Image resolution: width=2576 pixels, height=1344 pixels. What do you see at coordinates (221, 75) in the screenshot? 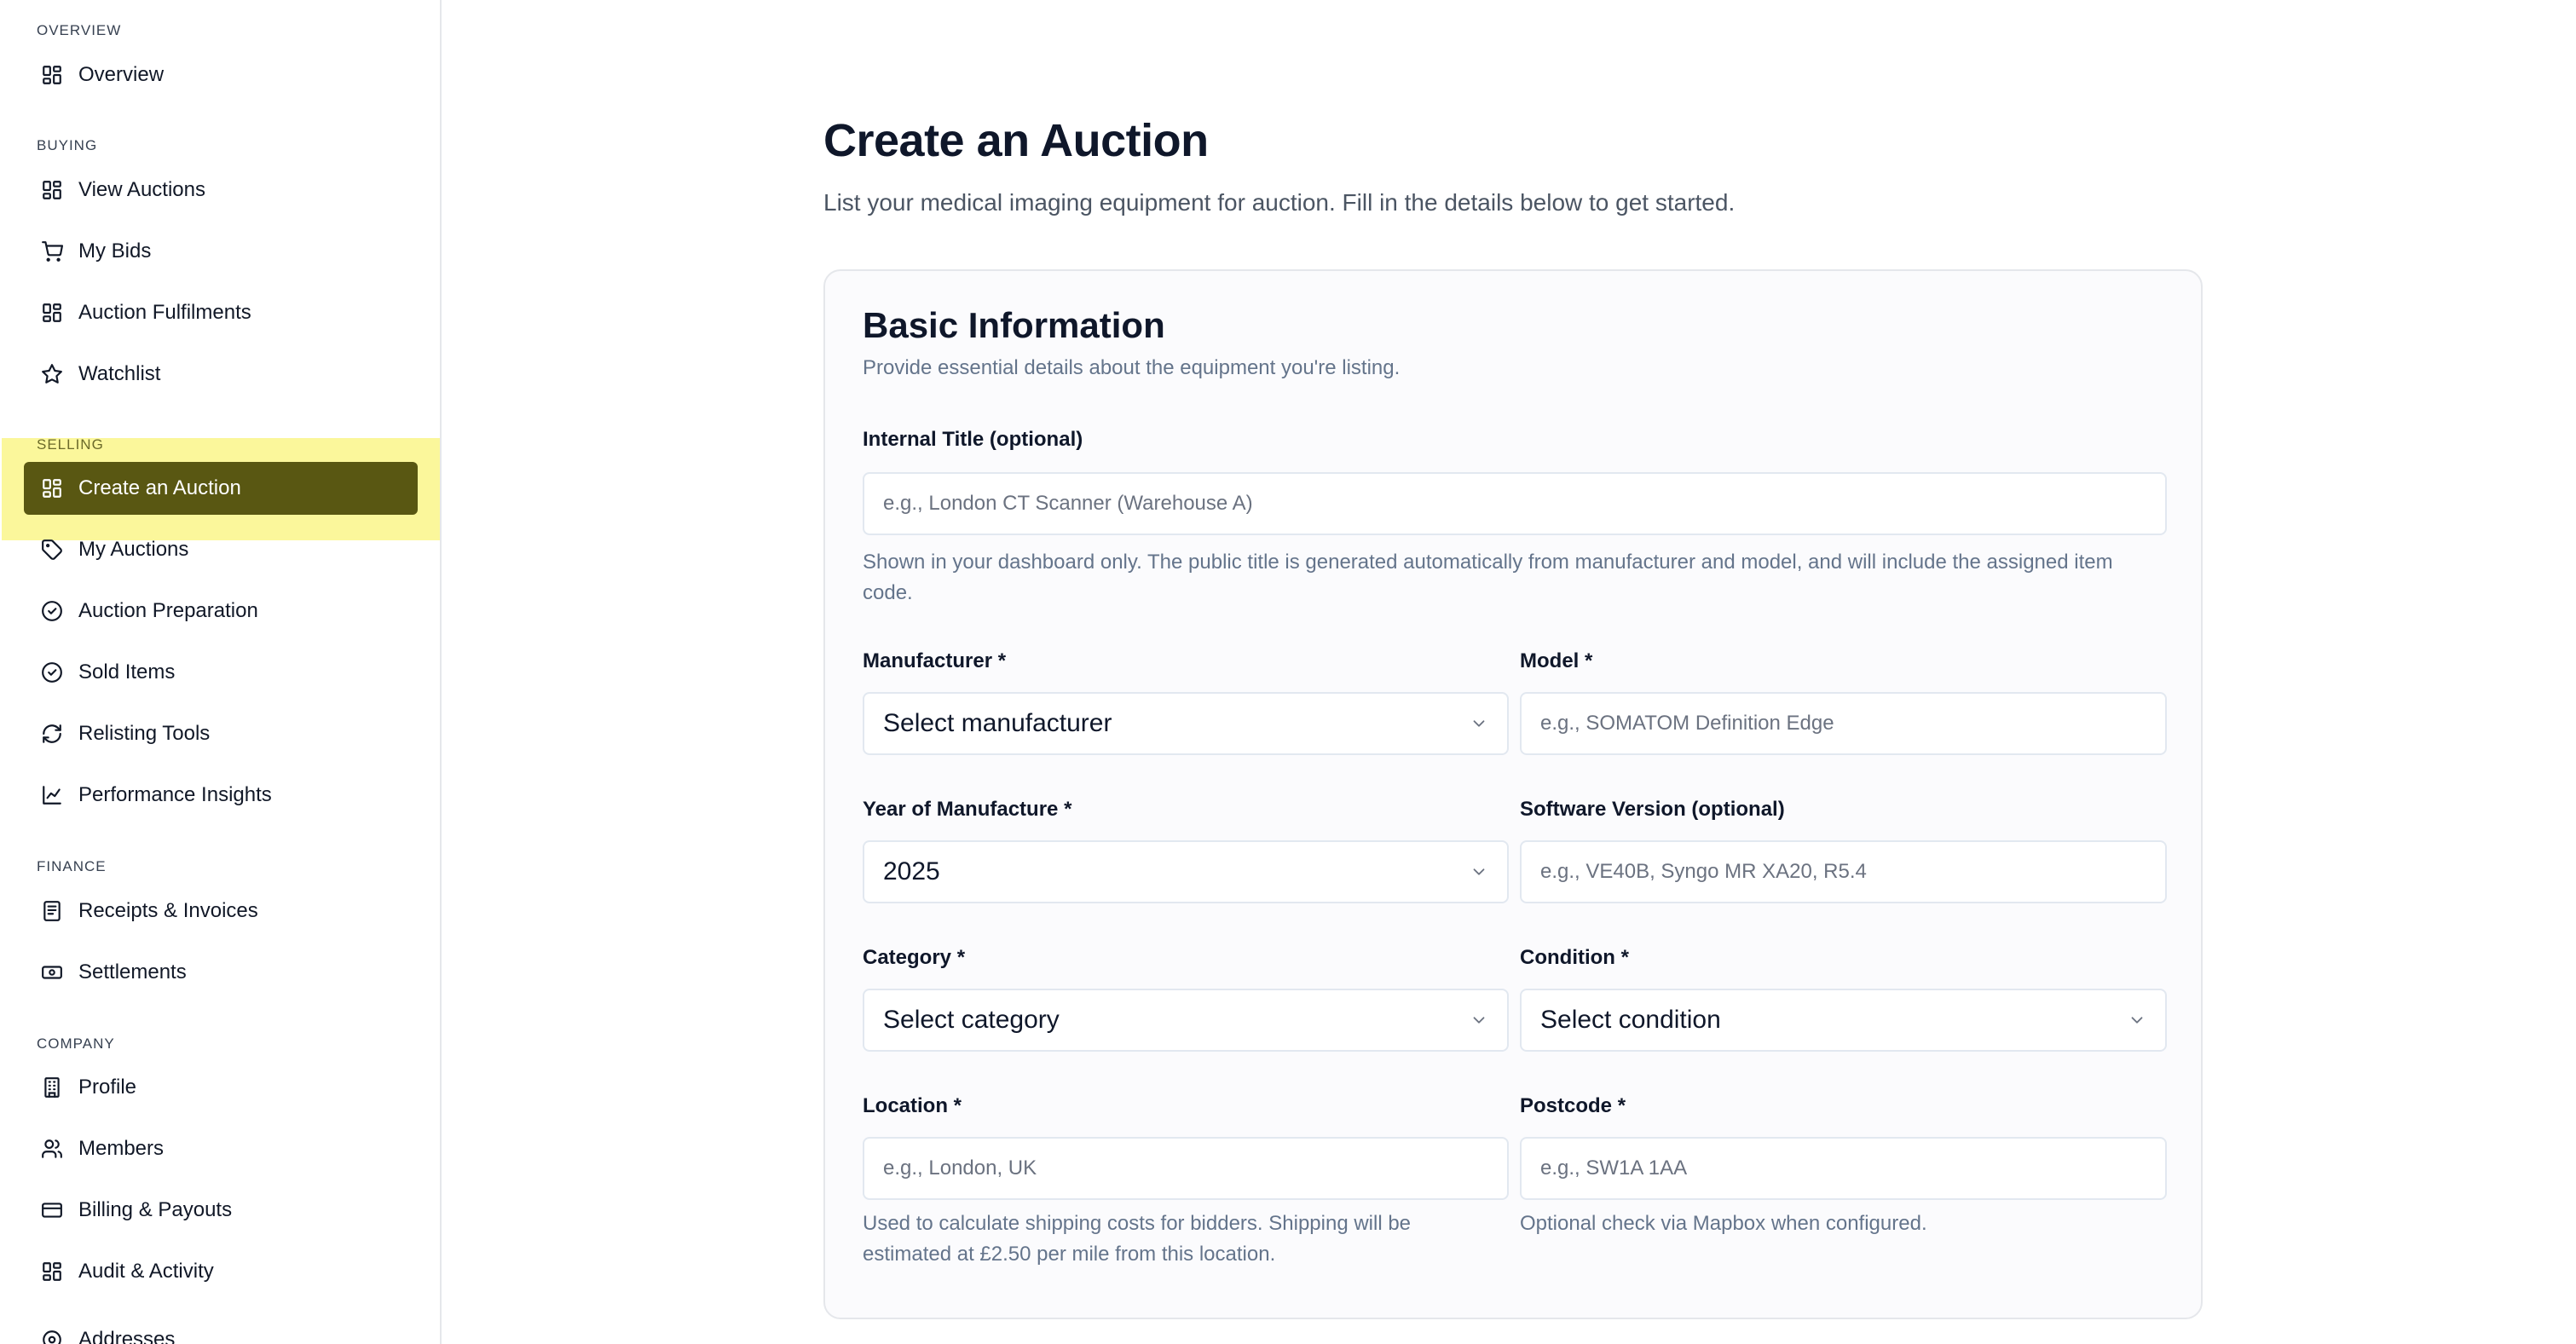
I see `sidebar-item-overview: Overview` at bounding box center [221, 75].